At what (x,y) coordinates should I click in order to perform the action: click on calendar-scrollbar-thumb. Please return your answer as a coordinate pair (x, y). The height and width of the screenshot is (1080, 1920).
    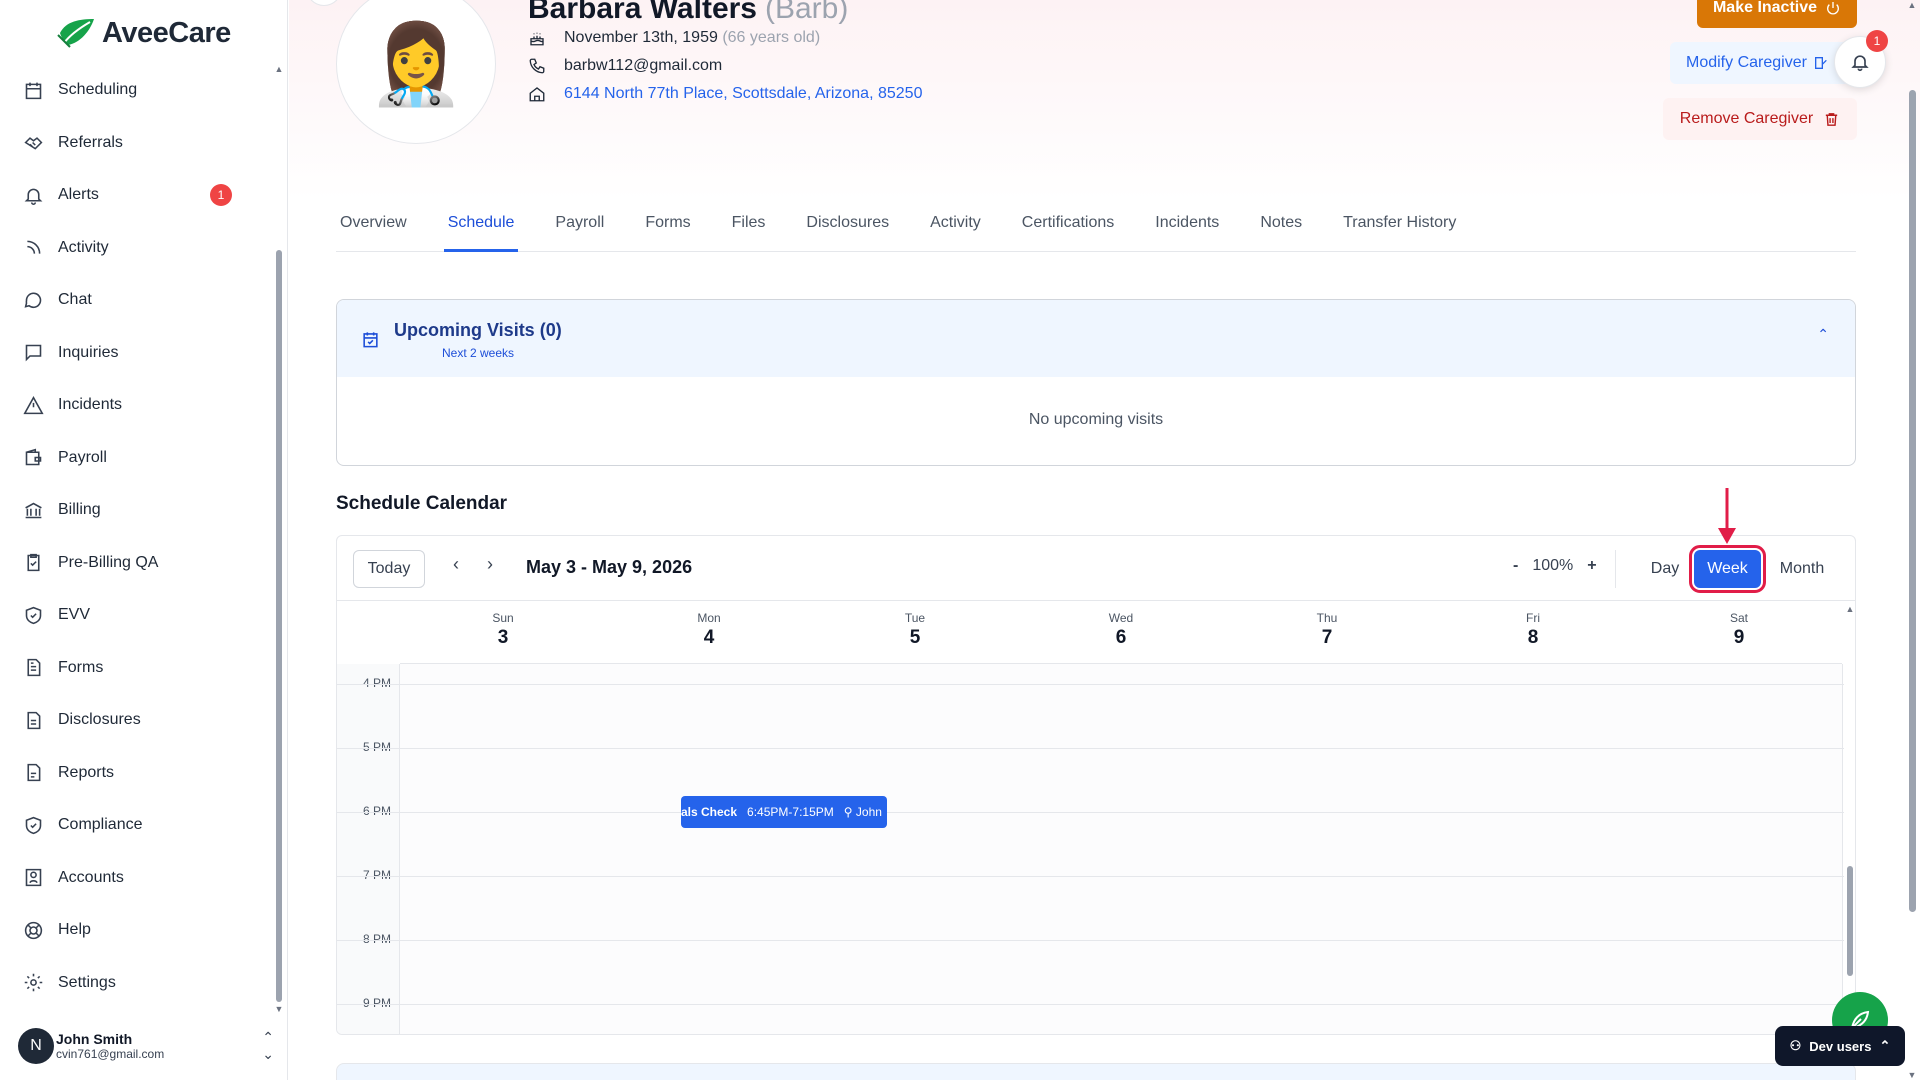
    Looking at the image, I should click on (1850, 921).